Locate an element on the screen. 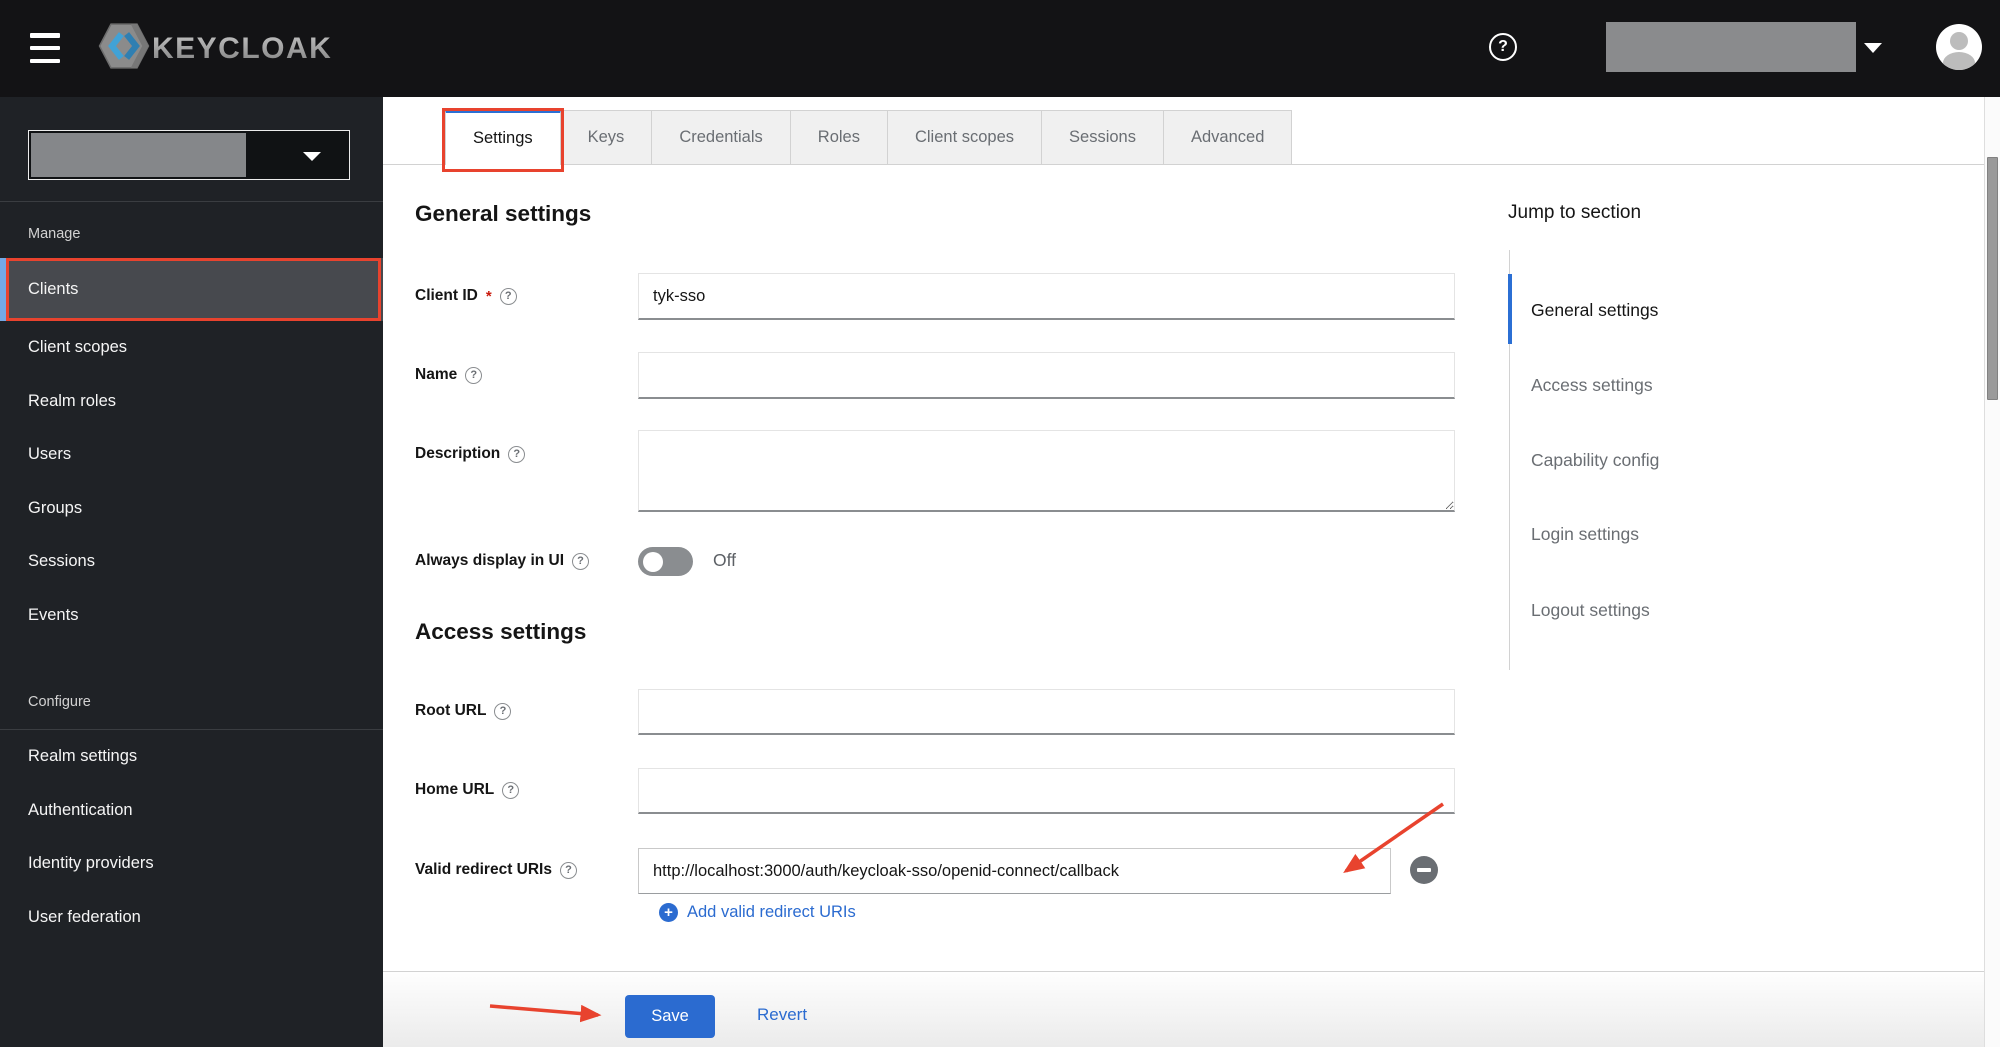 The width and height of the screenshot is (2000, 1047). root-url-label: Root URL ? is located at coordinates (463, 711).